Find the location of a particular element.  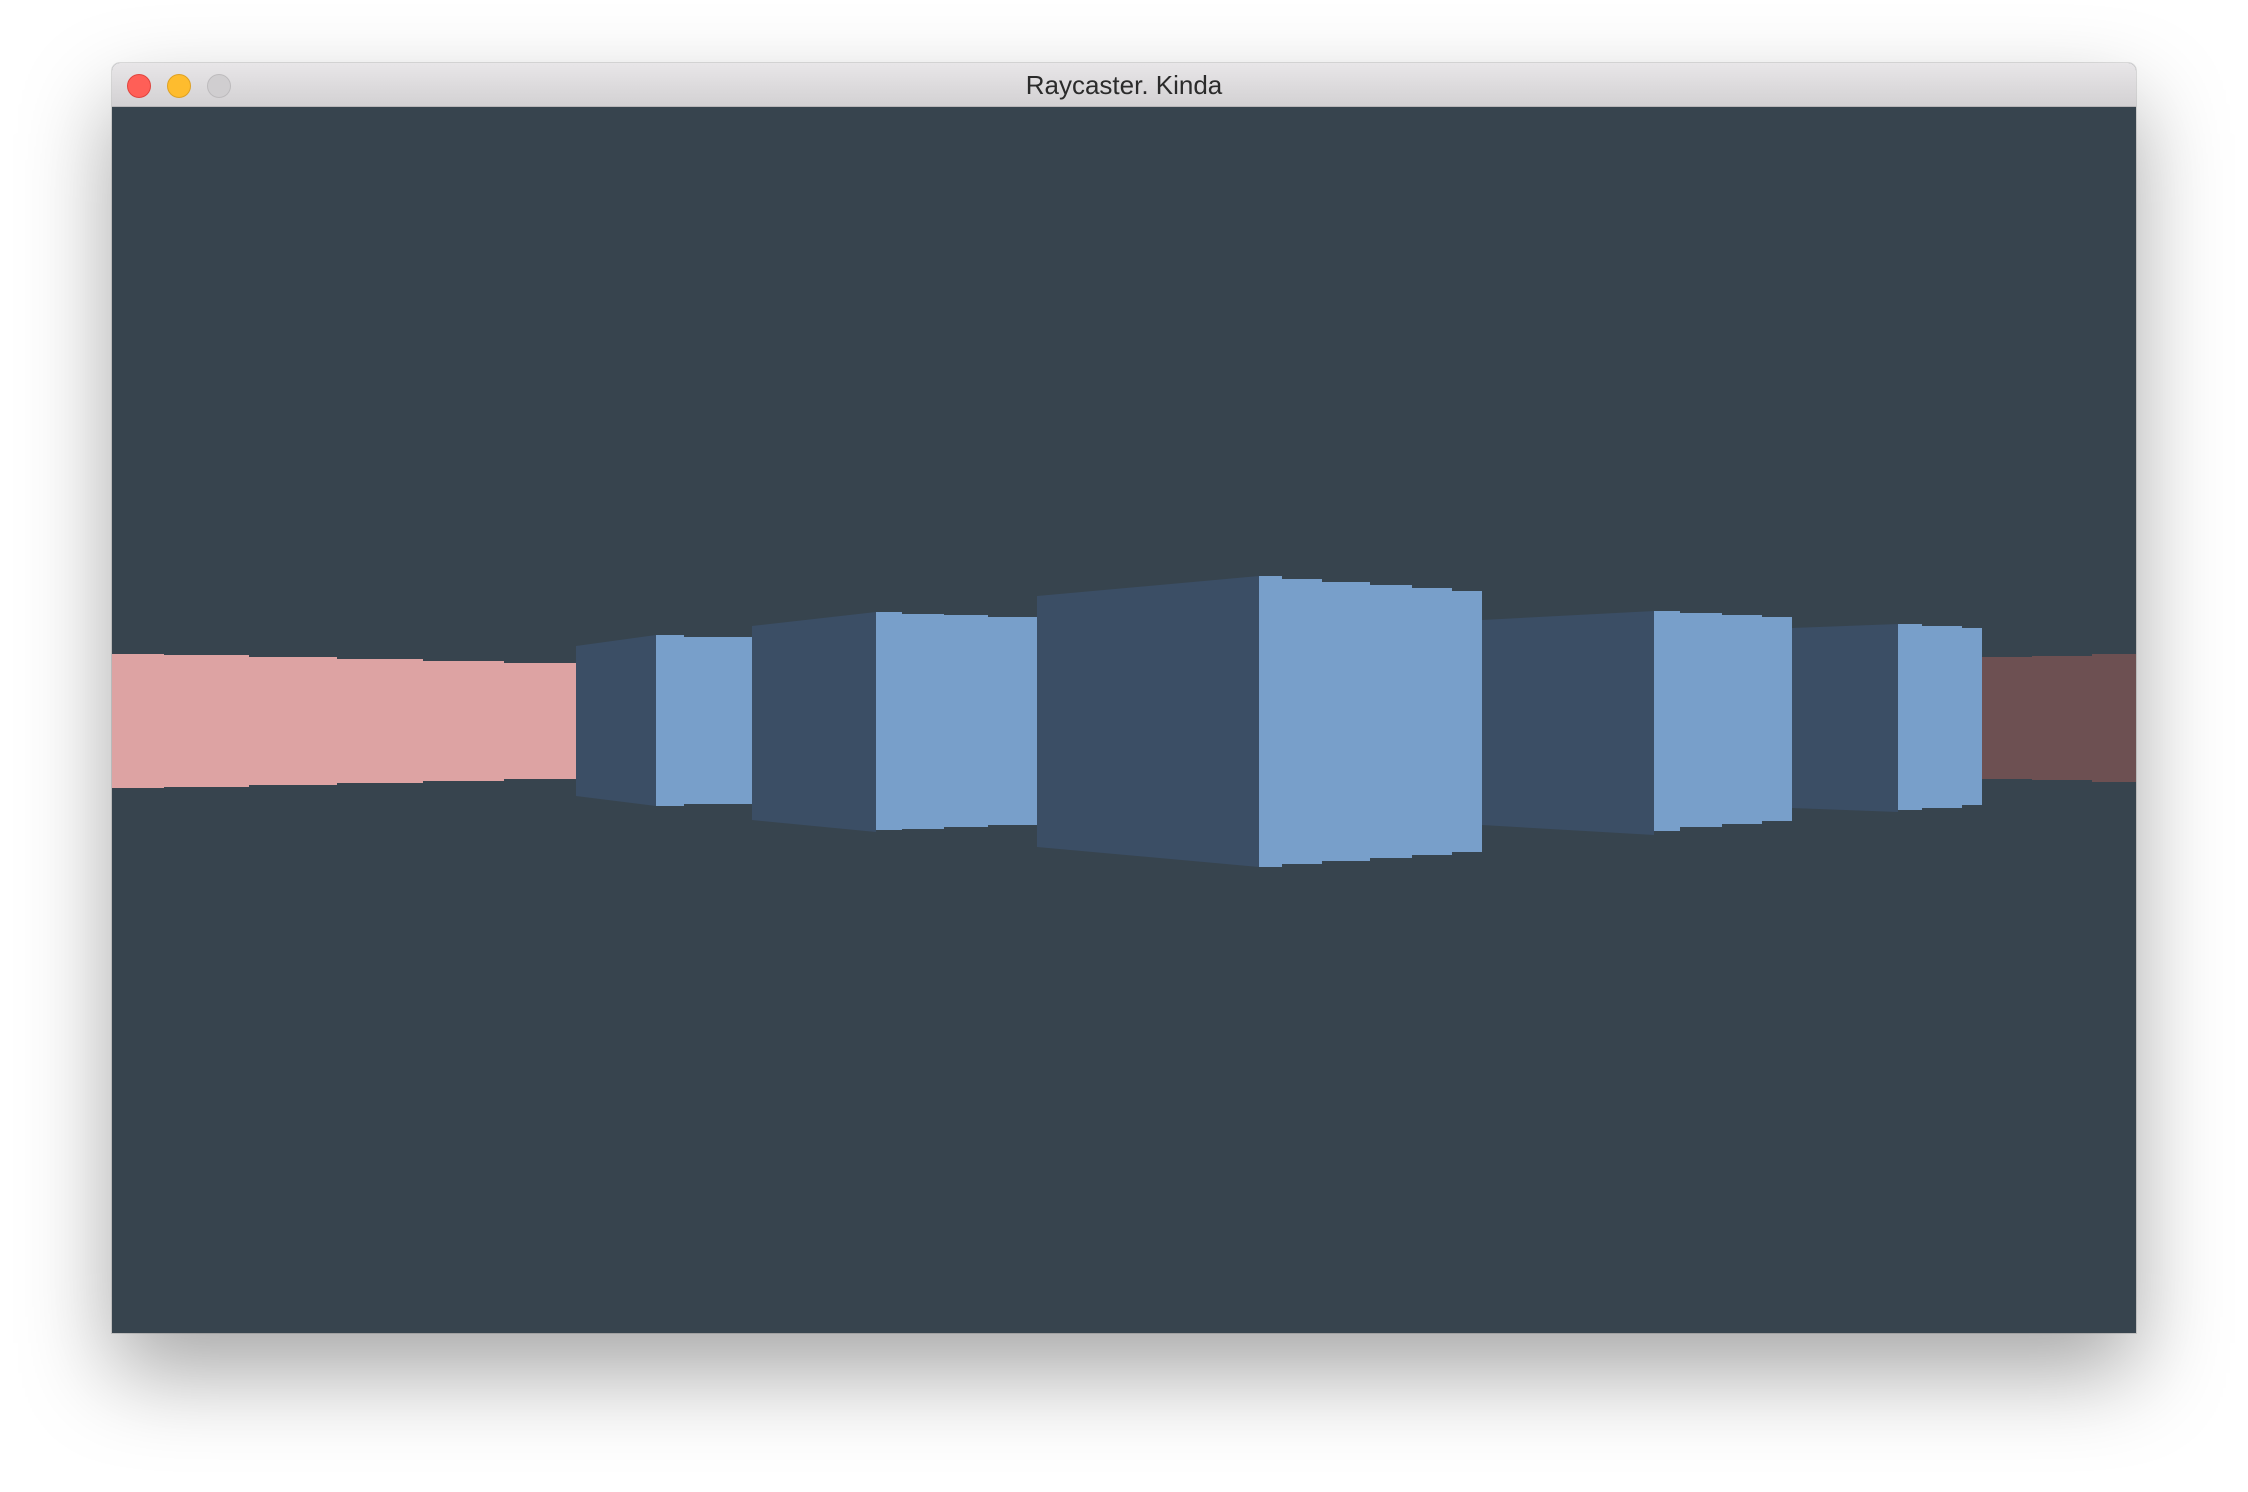

title-bar: Raycaster. Kinda is located at coordinates (1124, 85).